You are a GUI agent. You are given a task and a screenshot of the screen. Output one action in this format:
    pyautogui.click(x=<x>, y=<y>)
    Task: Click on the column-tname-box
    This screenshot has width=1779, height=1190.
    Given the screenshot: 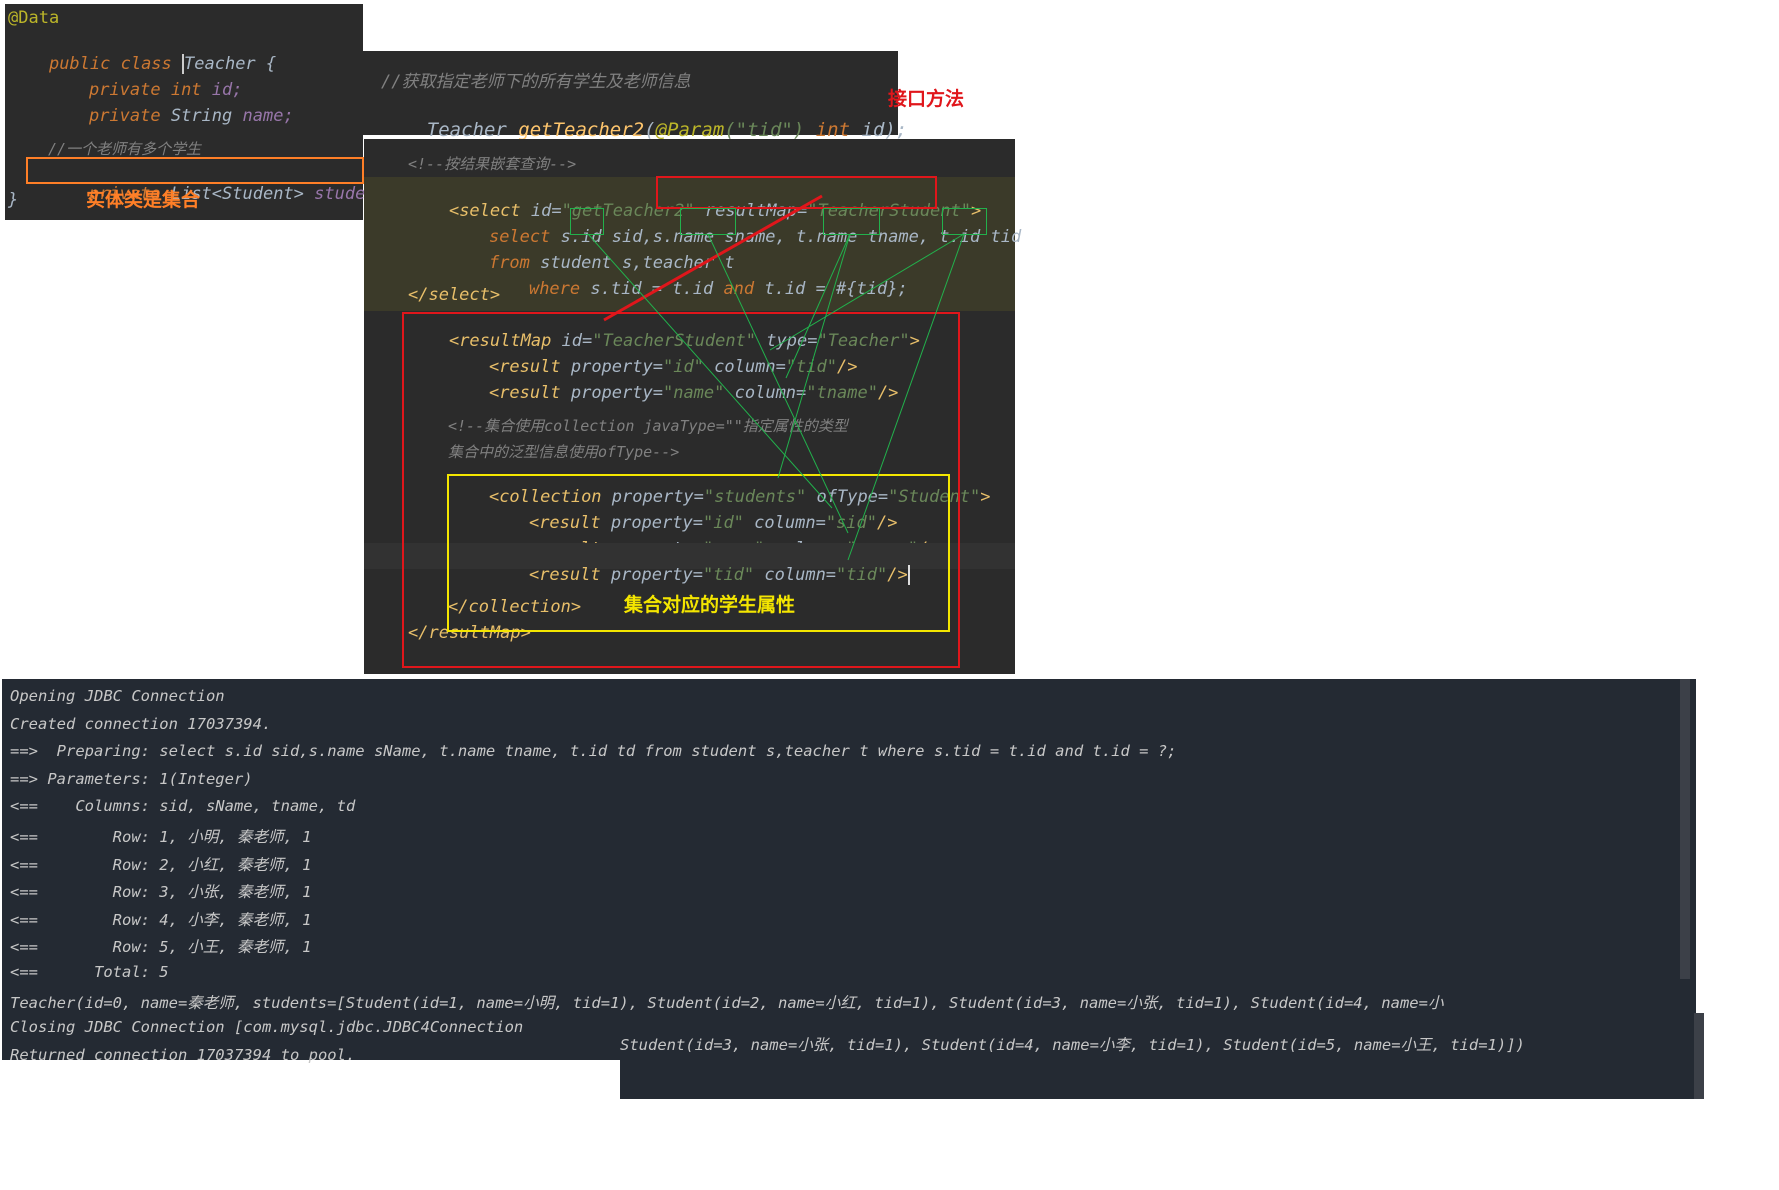 What is the action you would take?
    pyautogui.click(x=851, y=221)
    